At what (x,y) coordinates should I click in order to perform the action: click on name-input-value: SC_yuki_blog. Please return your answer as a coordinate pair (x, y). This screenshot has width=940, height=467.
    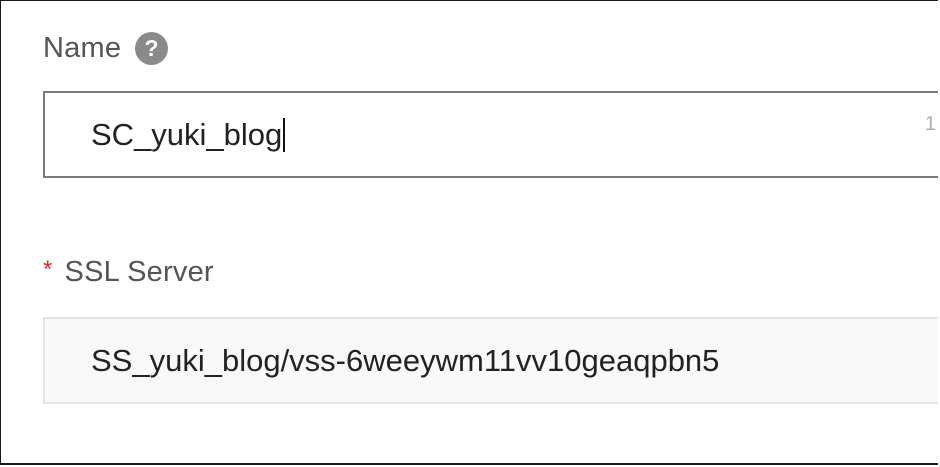
    Looking at the image, I should click on (187, 134).